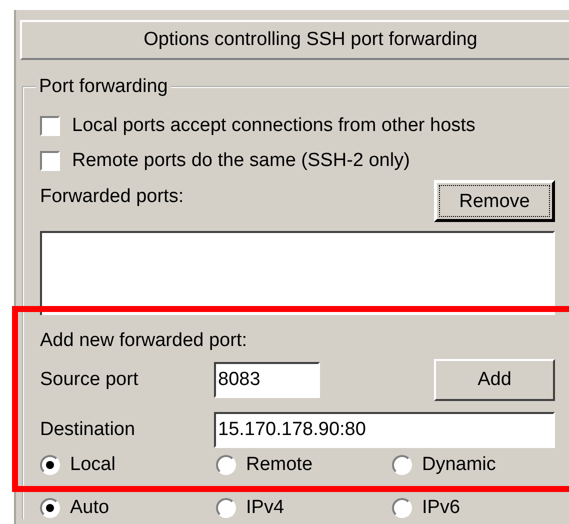  Describe the element at coordinates (384, 430) in the screenshot. I see `destination-field: 15.170.178.90:80` at that location.